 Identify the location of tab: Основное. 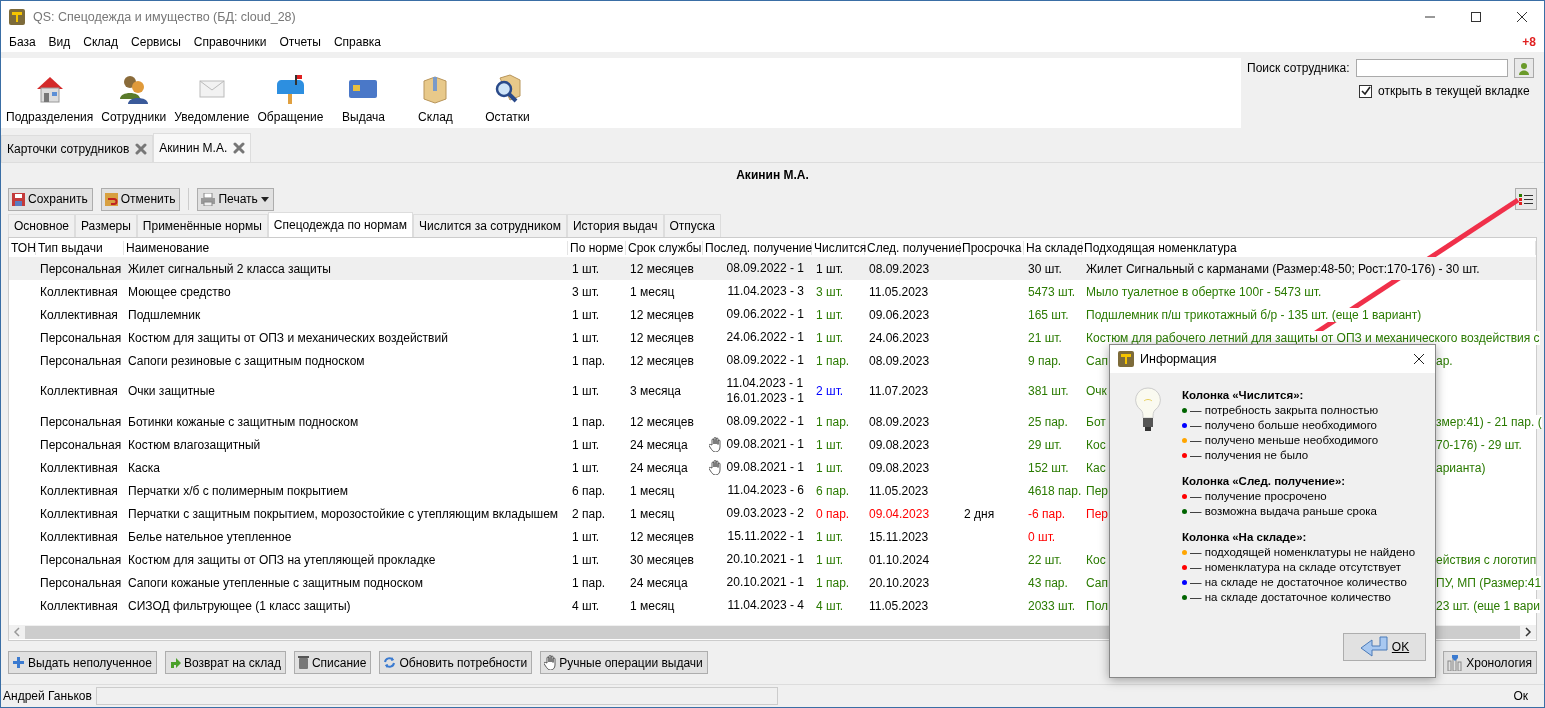
(41, 225).